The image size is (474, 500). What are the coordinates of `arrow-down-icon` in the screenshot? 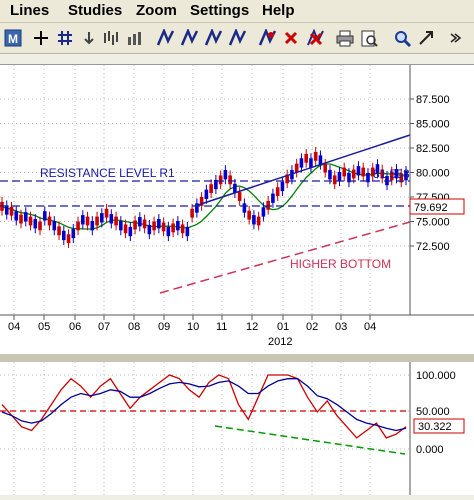 It's located at (89, 38).